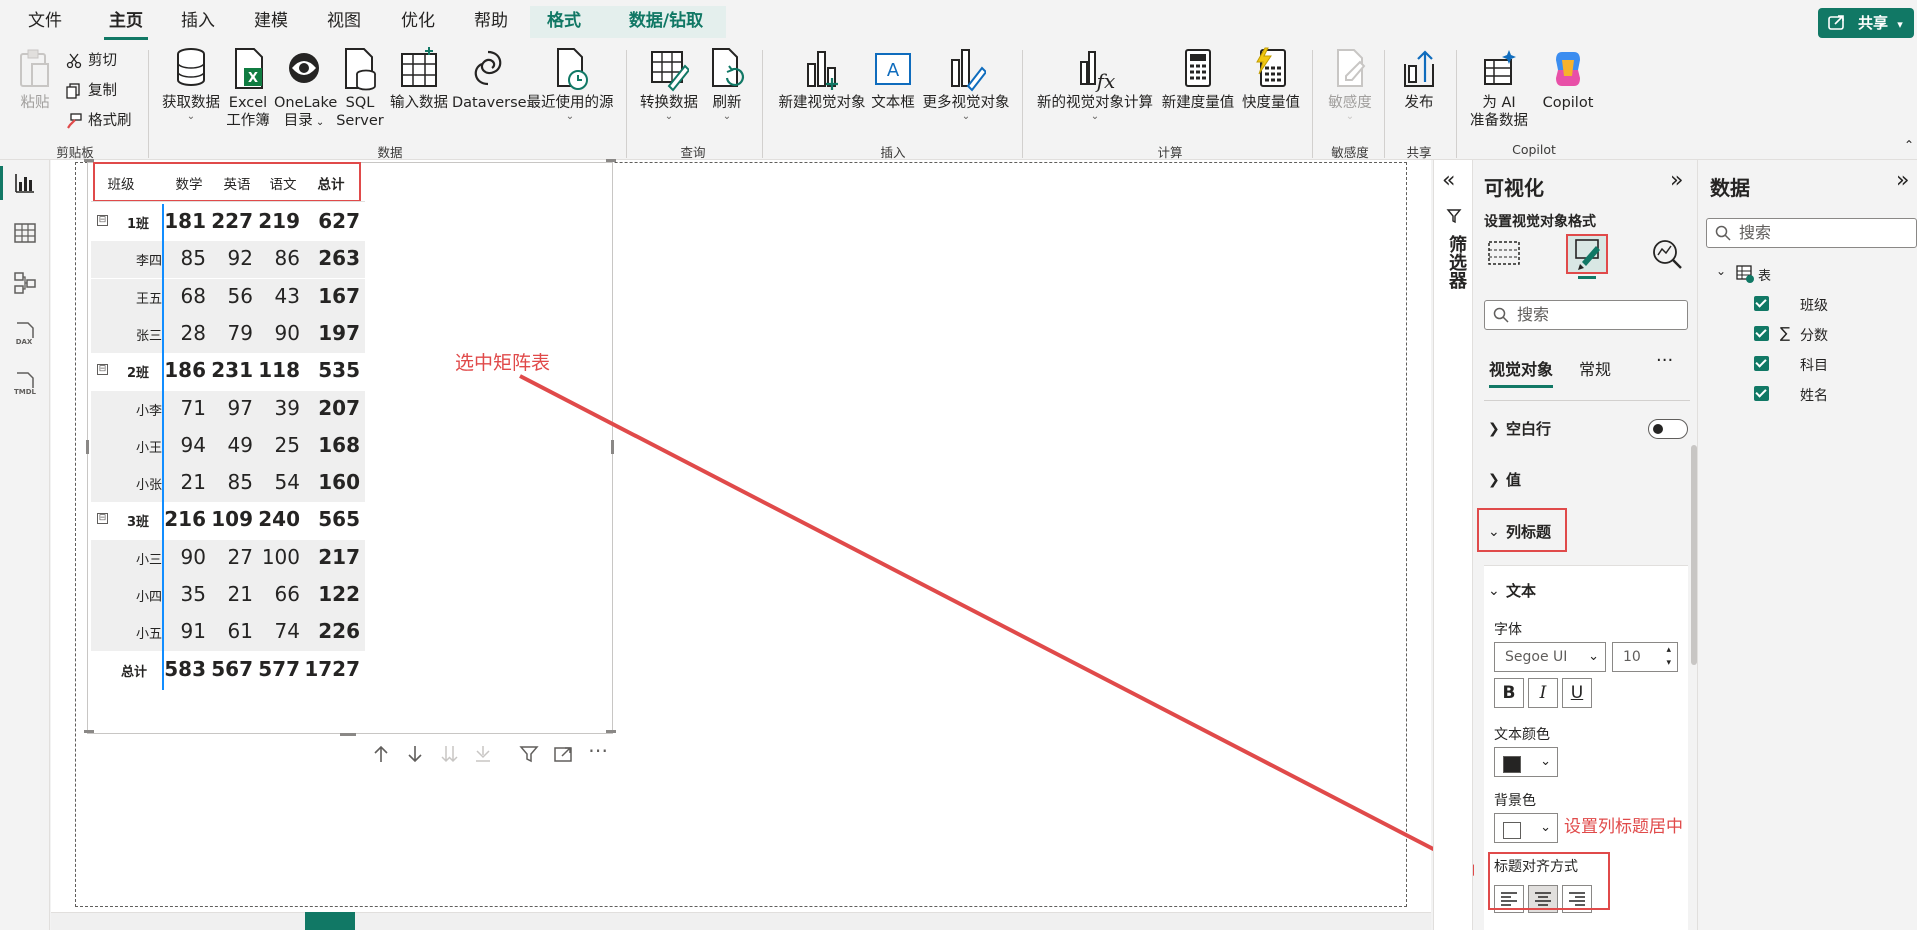  What do you see at coordinates (1587, 591) in the screenshot?
I see `section-text: ⌄ 文本` at bounding box center [1587, 591].